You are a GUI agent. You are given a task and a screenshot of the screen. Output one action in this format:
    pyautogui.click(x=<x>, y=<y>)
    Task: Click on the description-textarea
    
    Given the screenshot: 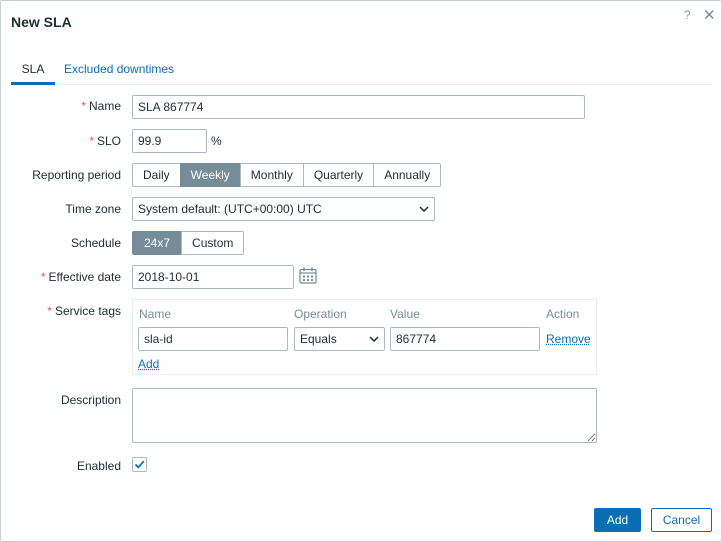 What is the action you would take?
    pyautogui.click(x=364, y=415)
    